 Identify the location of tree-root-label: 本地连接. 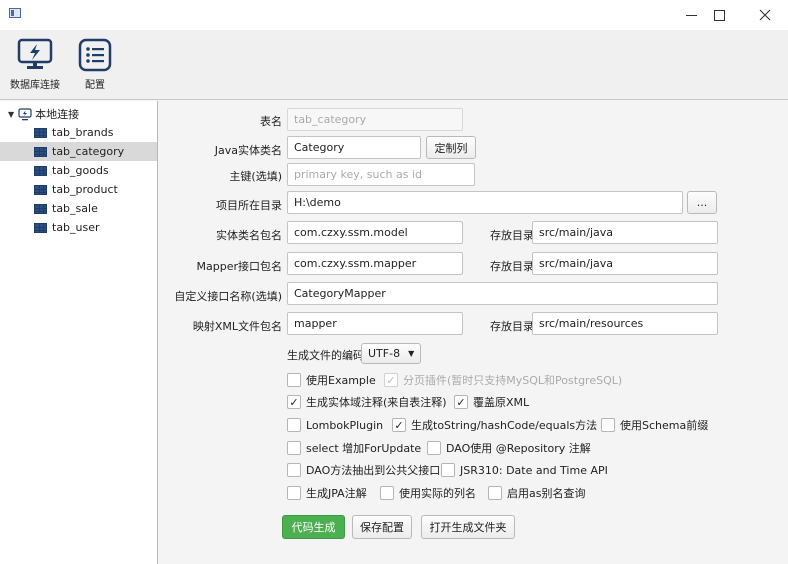
(57, 114).